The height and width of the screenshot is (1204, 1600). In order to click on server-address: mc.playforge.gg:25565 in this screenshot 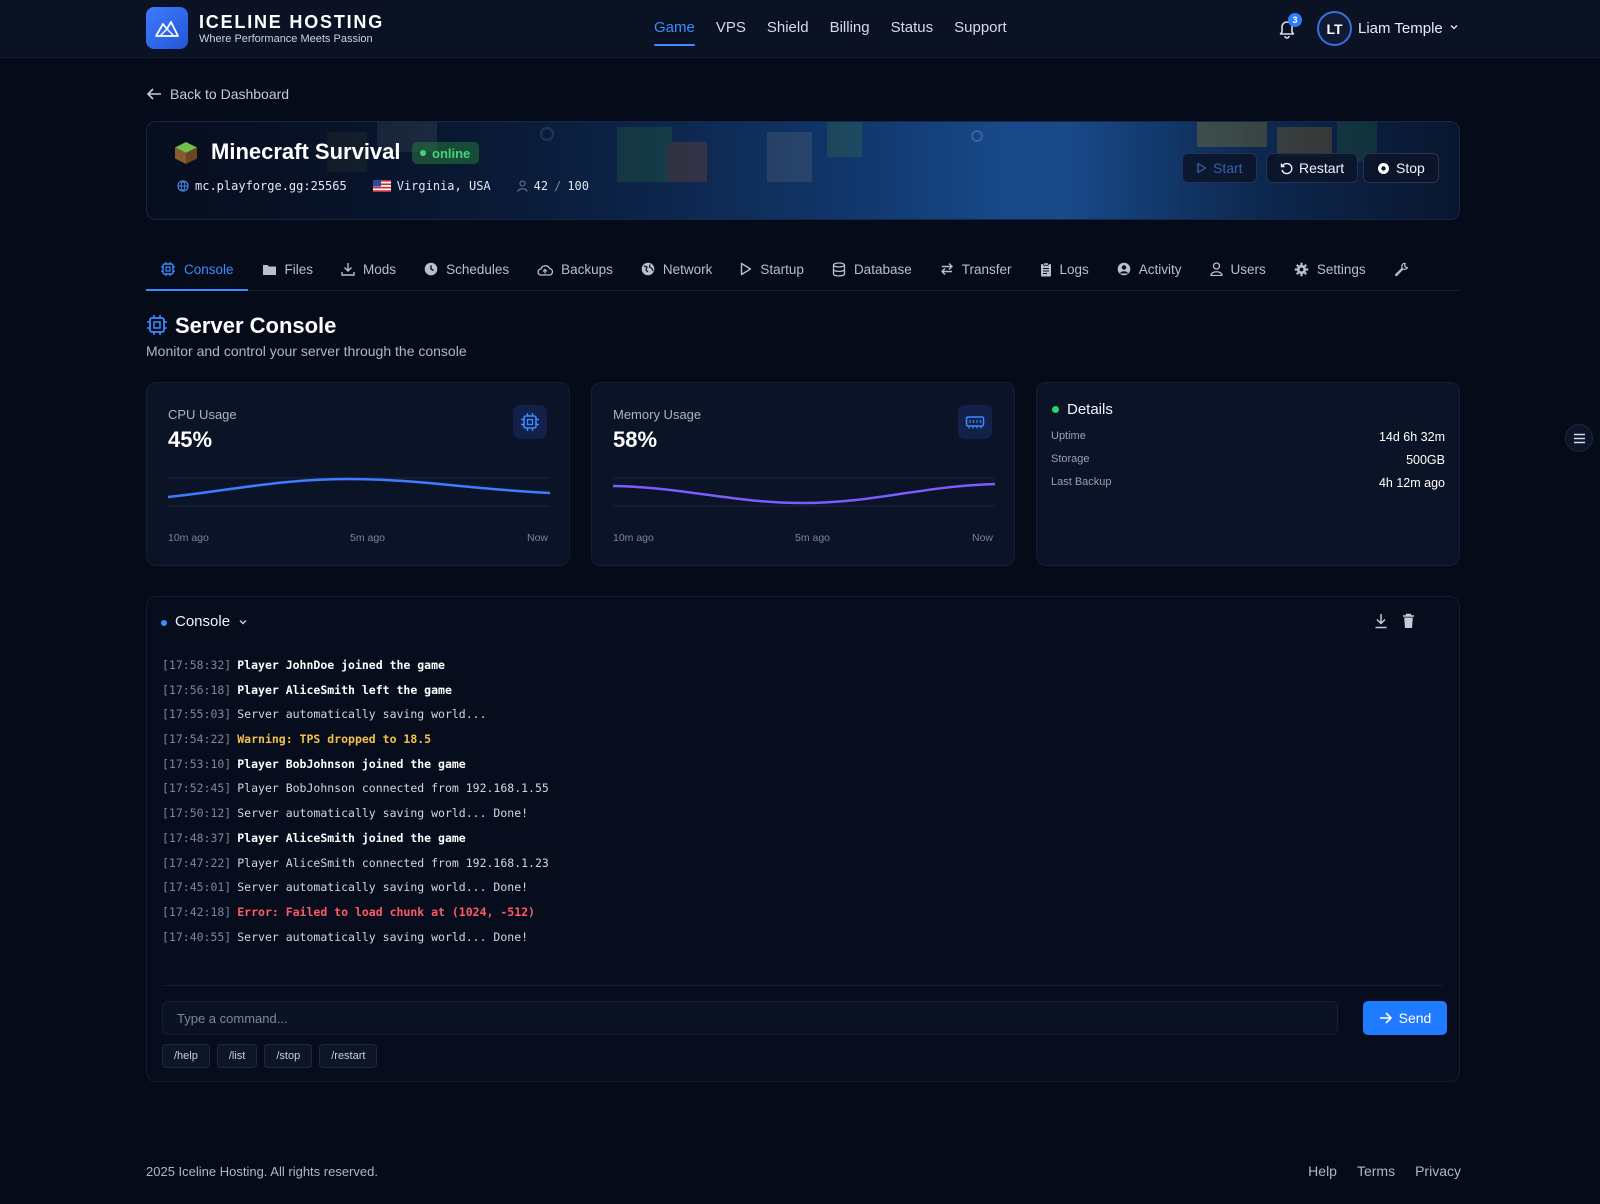, I will do `click(262, 186)`.